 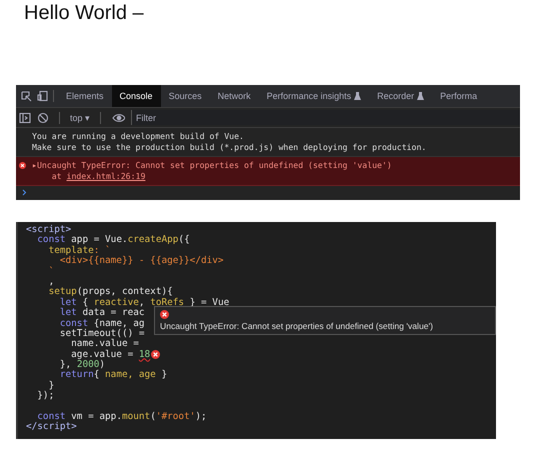 What do you see at coordinates (80, 117) in the screenshot?
I see `context-selector: top ▾` at bounding box center [80, 117].